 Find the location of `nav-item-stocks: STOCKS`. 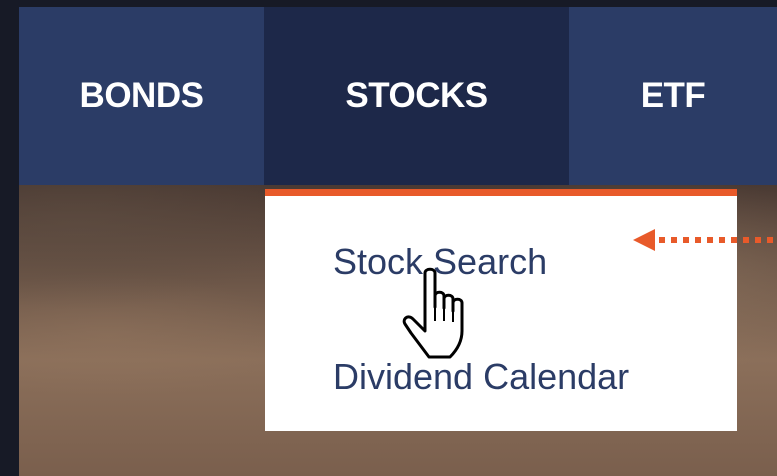

nav-item-stocks: STOCKS is located at coordinates (416, 96).